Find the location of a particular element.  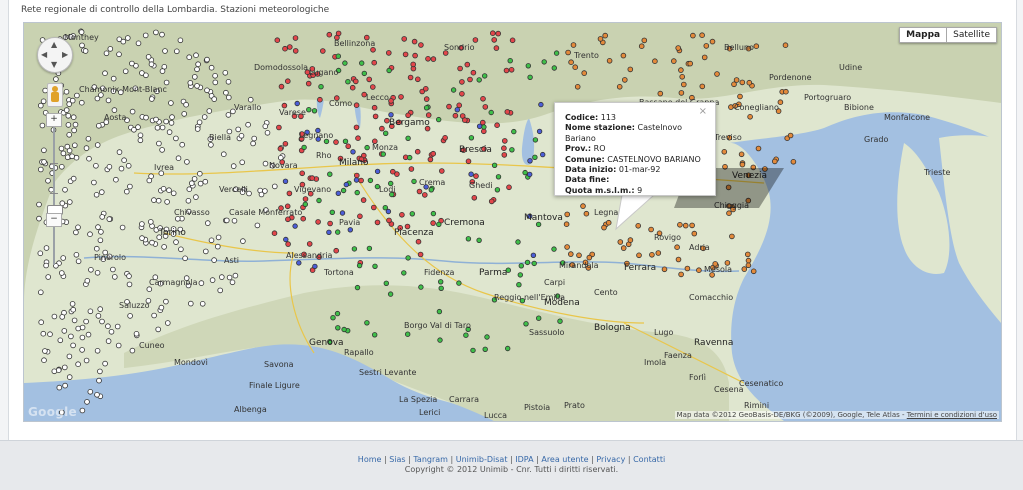

footer-link: IDPA is located at coordinates (524, 459).